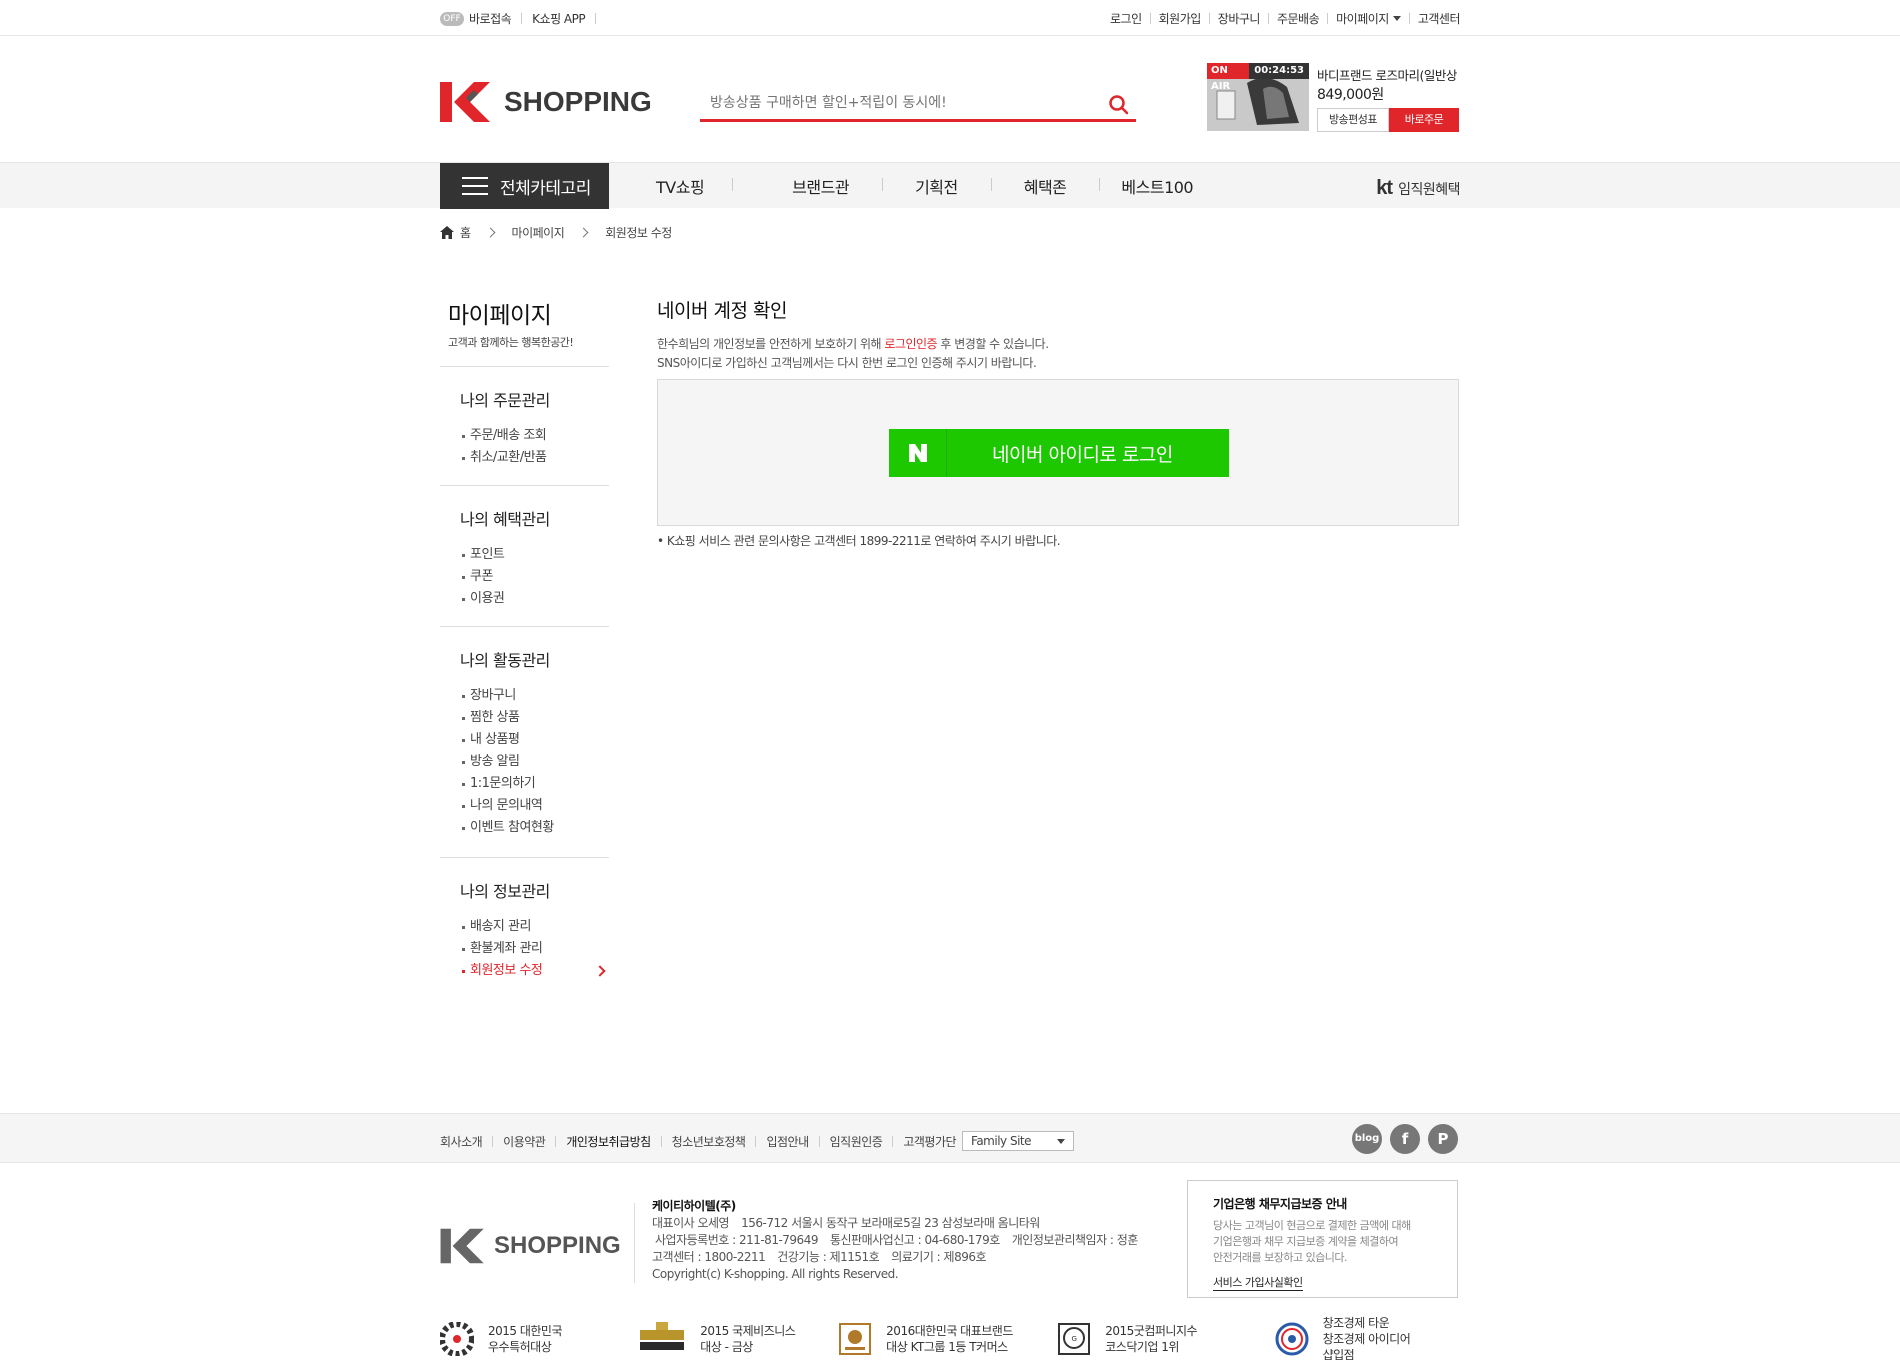 The image size is (1900, 1372). I want to click on sidebar-item-my-reviews: 내 상품평, so click(534, 740).